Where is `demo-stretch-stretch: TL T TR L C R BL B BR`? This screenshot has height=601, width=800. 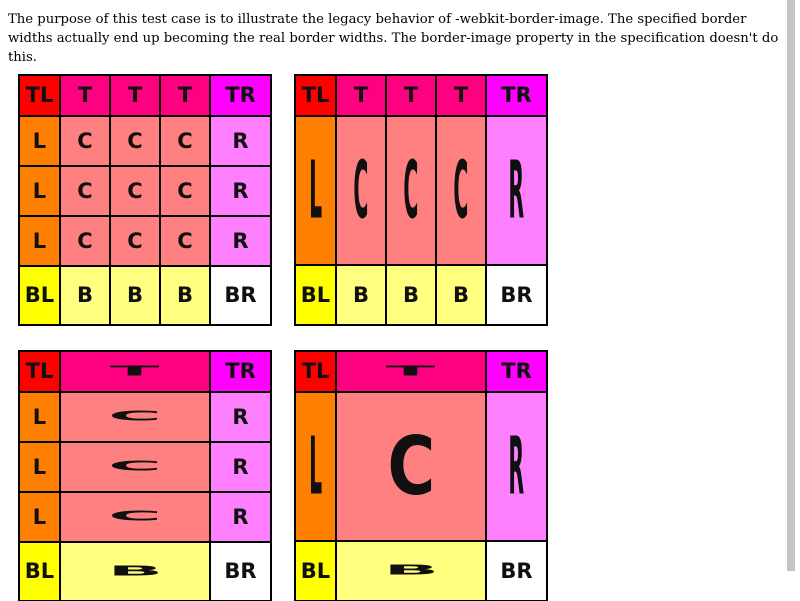
demo-stretch-stretch: TL T TR L C R BL B BR is located at coordinates (421, 475).